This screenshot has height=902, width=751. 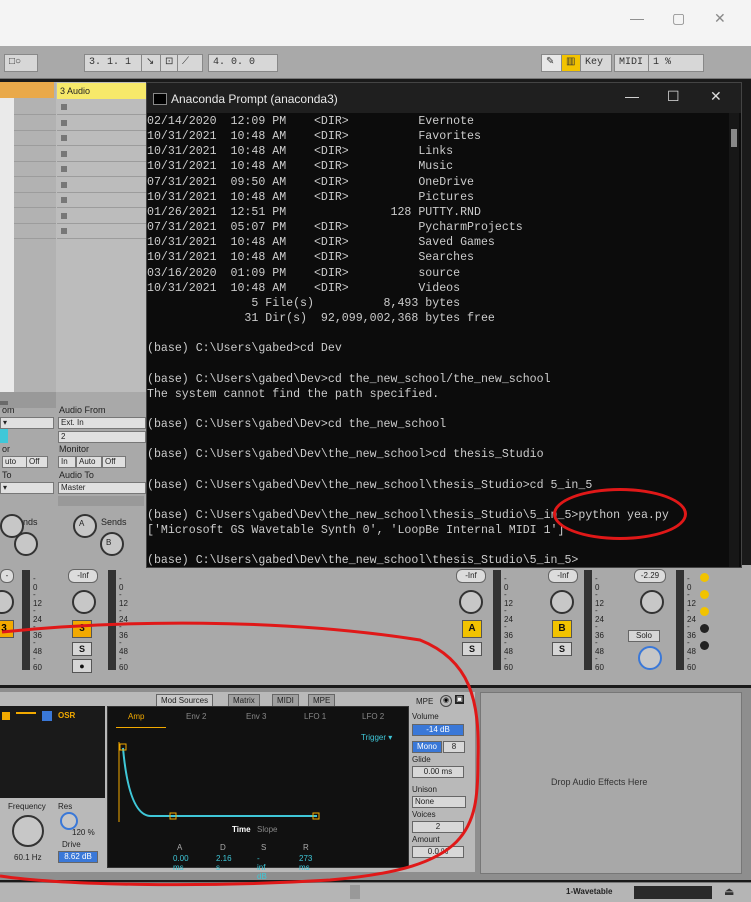 I want to click on terminal-title: Anaconda Prompt (anaconda3), so click(x=254, y=99).